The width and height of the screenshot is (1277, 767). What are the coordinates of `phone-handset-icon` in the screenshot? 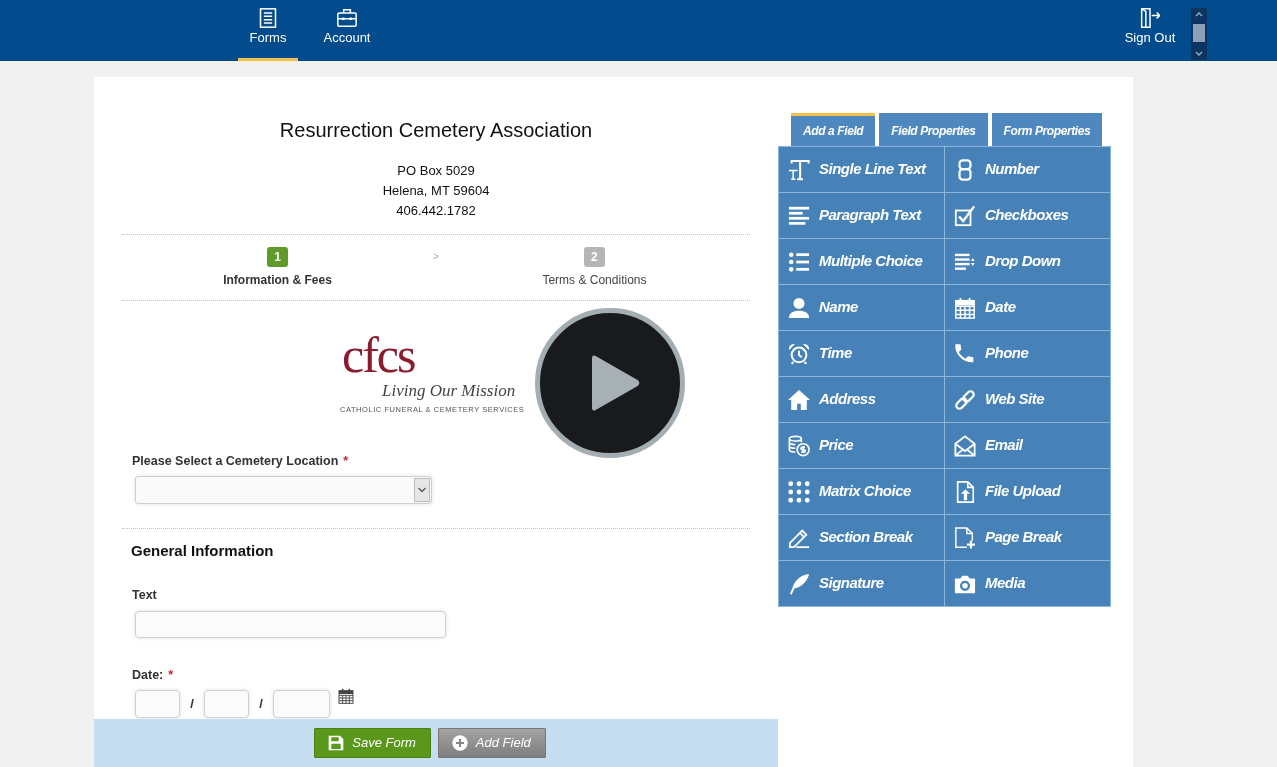 It's located at (965, 353).